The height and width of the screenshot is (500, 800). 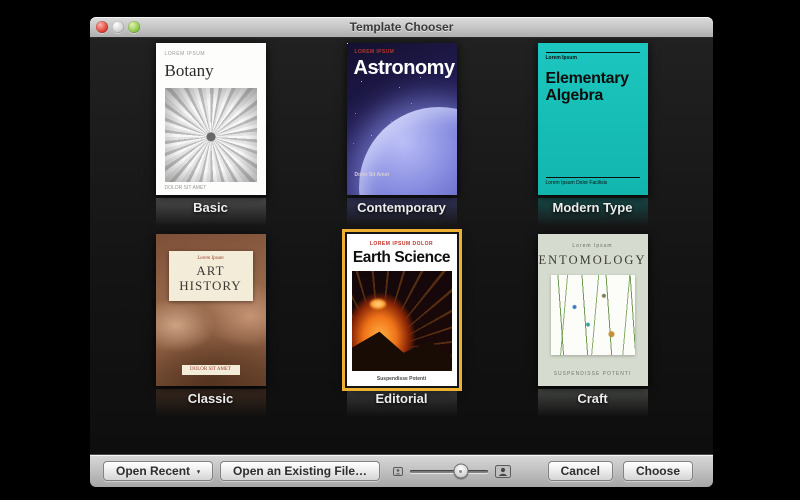 What do you see at coordinates (407, 151) in the screenshot?
I see `planet-photo` at bounding box center [407, 151].